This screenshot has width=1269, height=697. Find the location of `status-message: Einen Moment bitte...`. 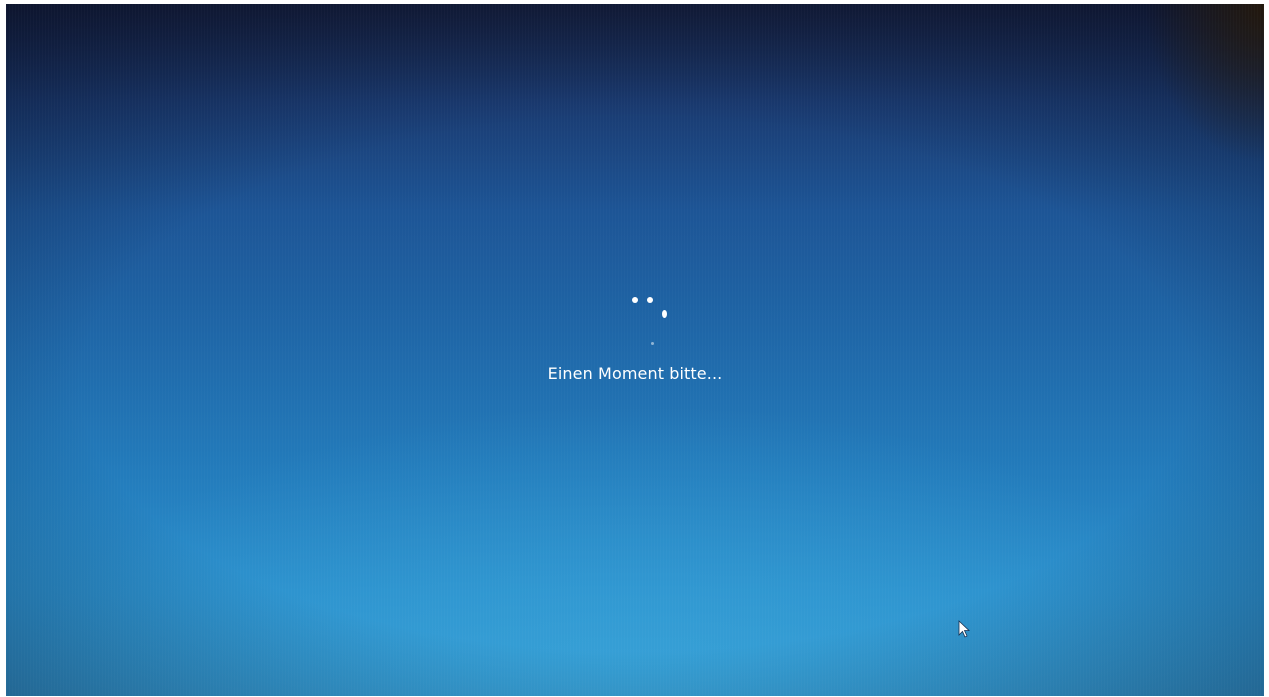

status-message: Einen Moment bitte... is located at coordinates (635, 373).